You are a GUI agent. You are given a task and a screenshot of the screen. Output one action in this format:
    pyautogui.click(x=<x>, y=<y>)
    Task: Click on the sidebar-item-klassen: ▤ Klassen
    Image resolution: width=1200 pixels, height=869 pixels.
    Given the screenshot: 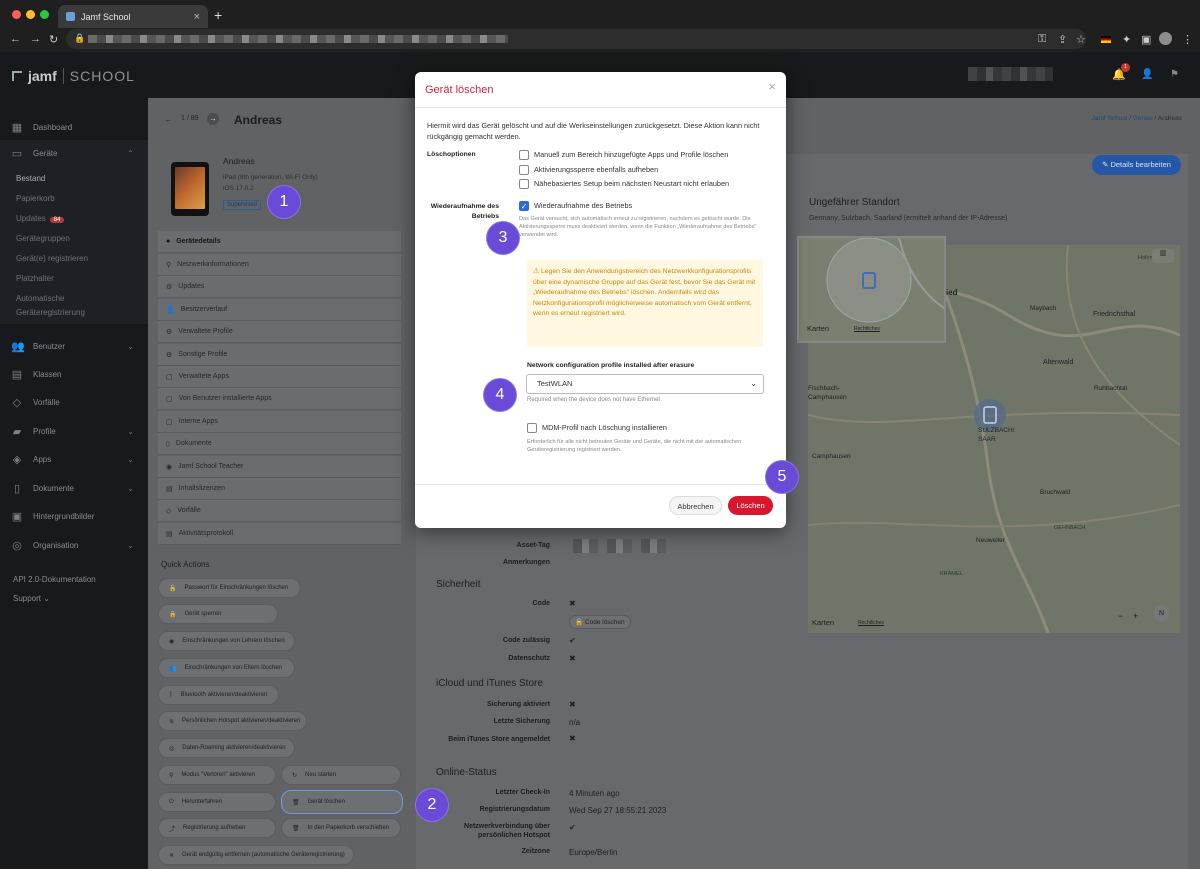 What is the action you would take?
    pyautogui.click(x=74, y=374)
    